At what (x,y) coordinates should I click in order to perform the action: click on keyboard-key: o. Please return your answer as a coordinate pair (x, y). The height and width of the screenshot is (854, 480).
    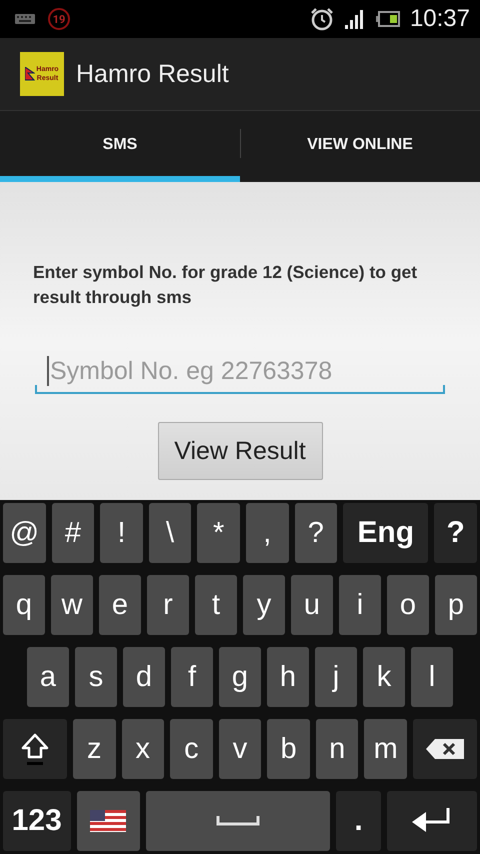
    Looking at the image, I should click on (408, 605).